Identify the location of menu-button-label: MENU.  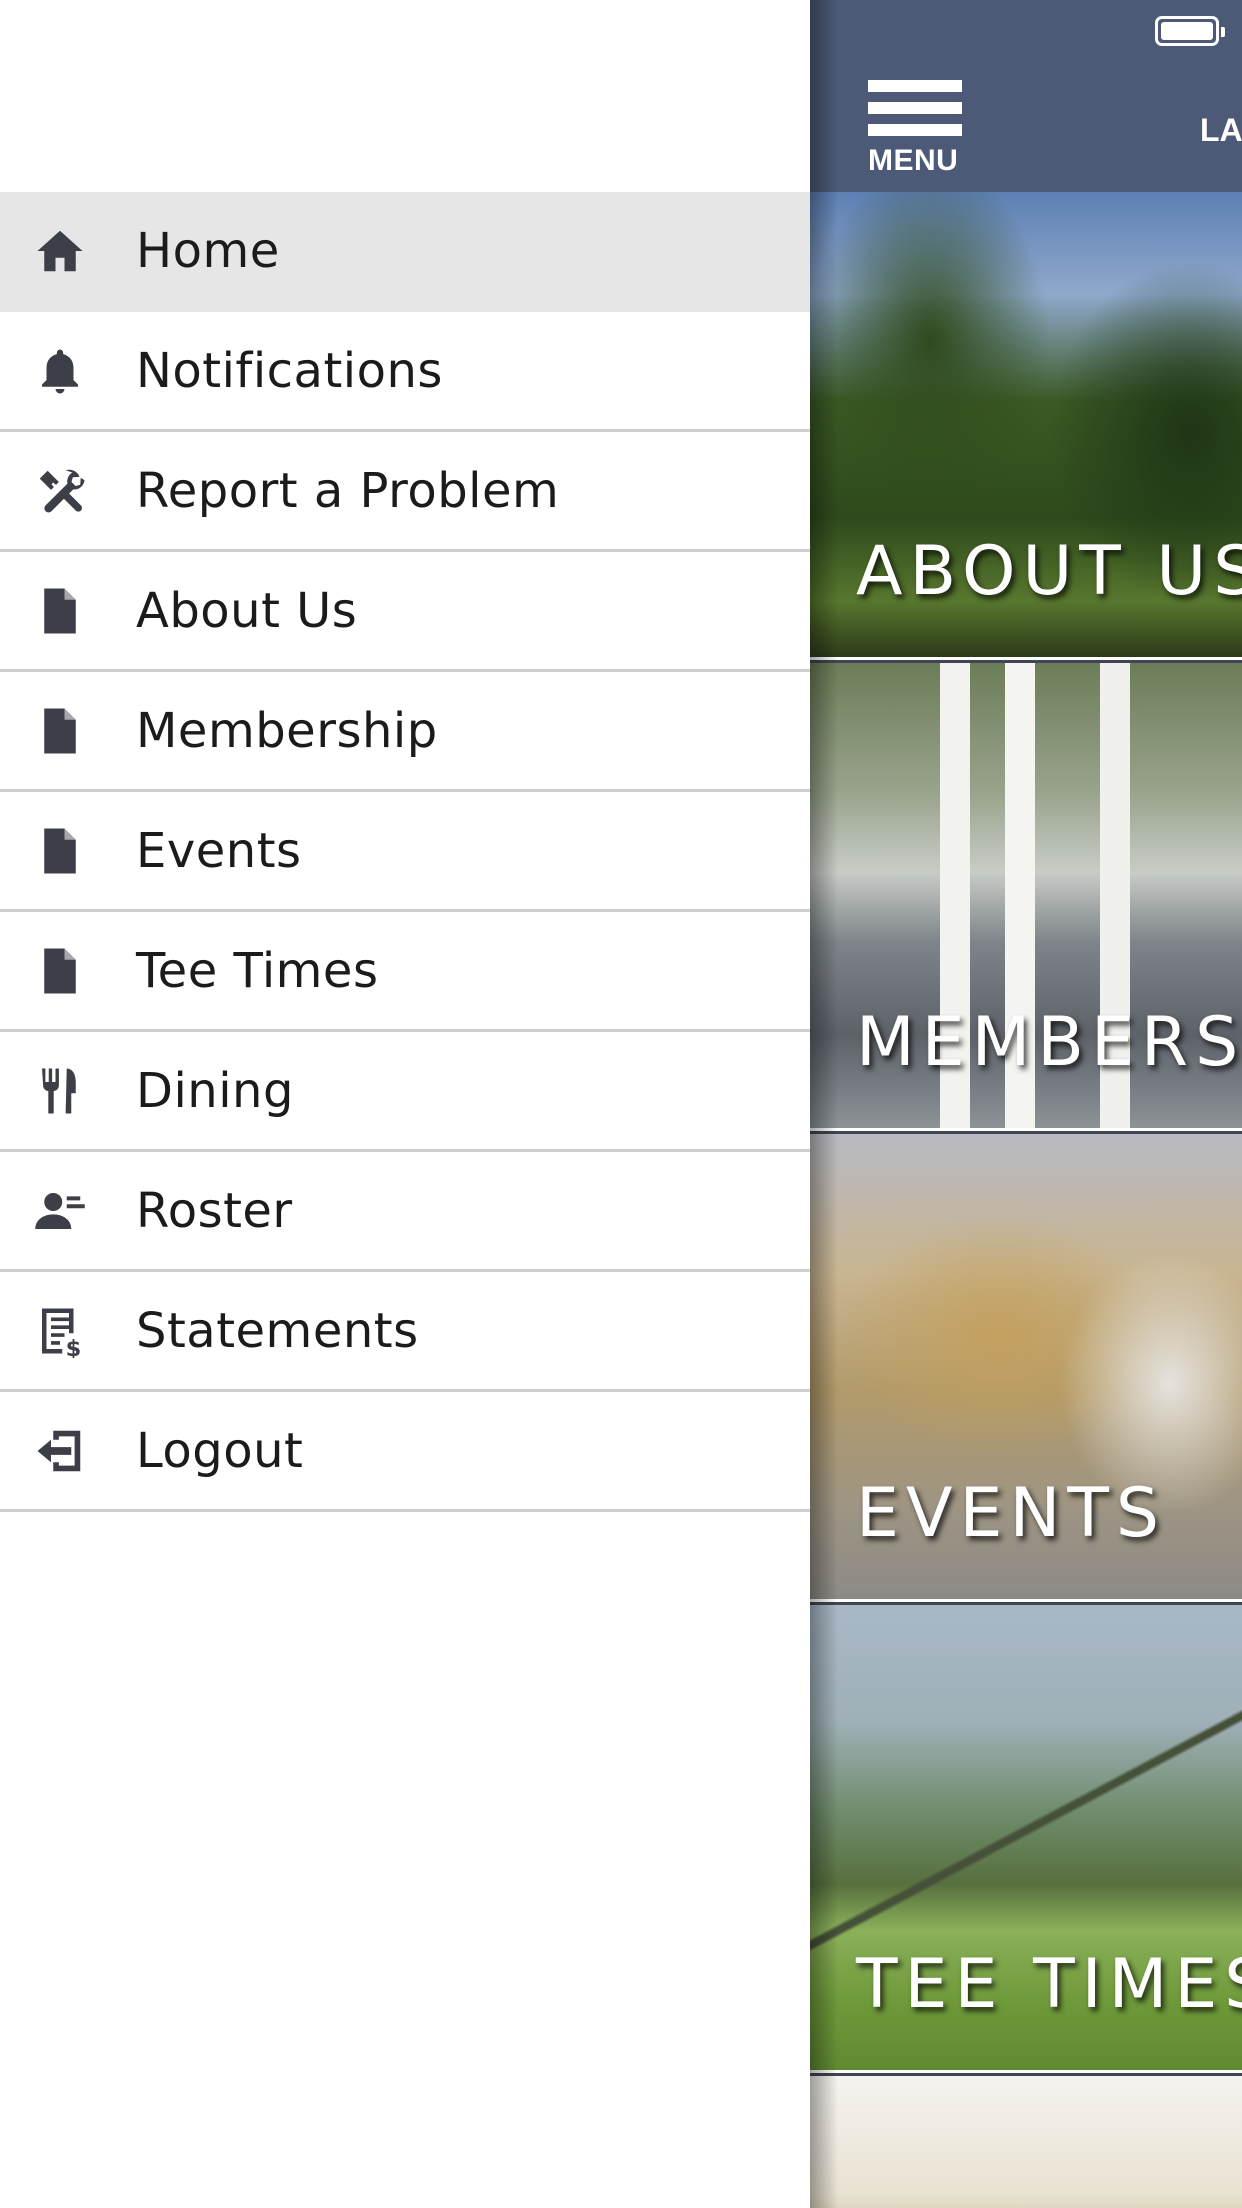
(913, 160).